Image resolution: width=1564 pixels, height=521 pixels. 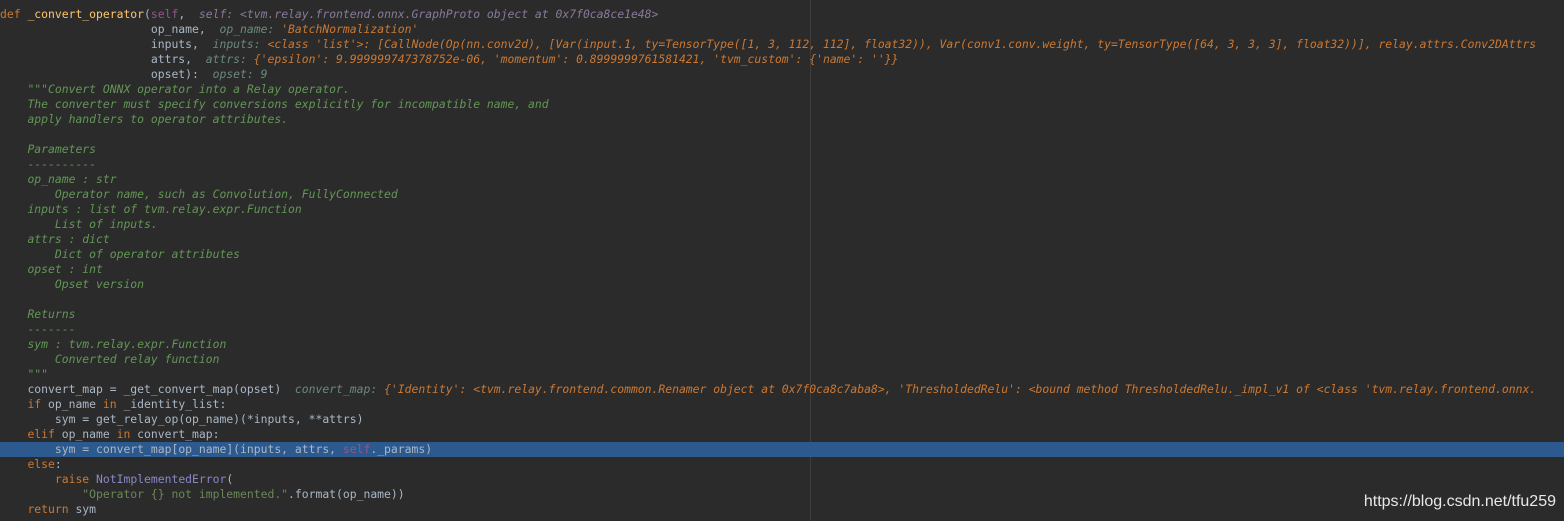 What do you see at coordinates (72, 479) in the screenshot?
I see `raise-keyword: raise` at bounding box center [72, 479].